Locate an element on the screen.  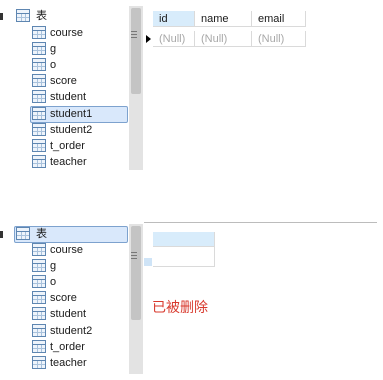
tree-item-student1: student1 is located at coordinates (64, 114).